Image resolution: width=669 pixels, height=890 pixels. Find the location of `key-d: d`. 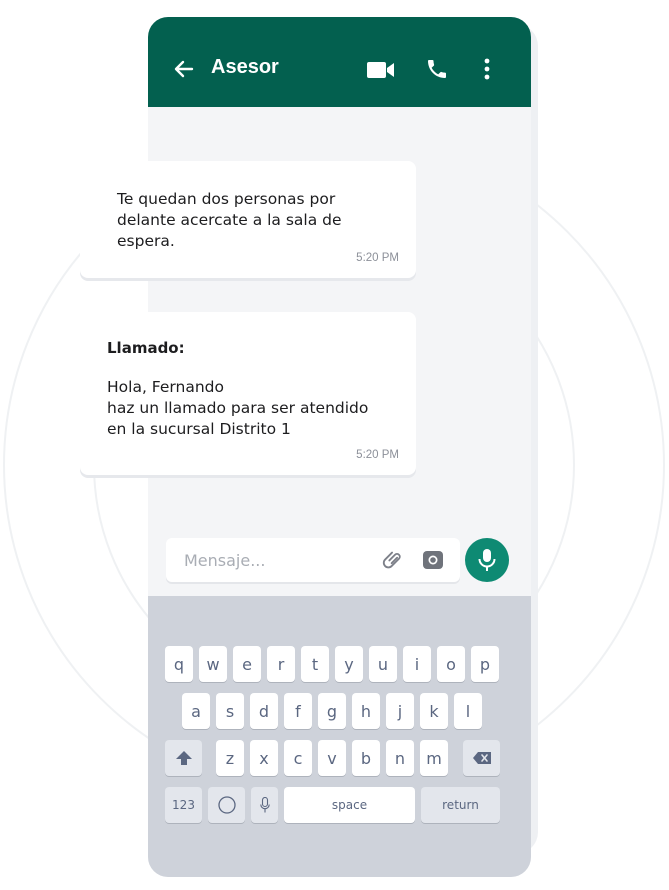

key-d: d is located at coordinates (264, 711).